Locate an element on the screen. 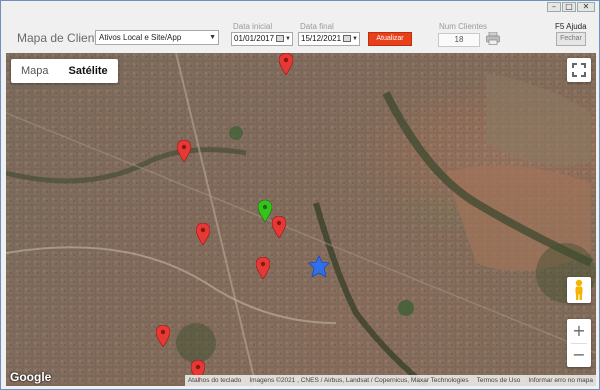 This screenshot has width=600, height=390. close-window-button: ✕ is located at coordinates (586, 7).